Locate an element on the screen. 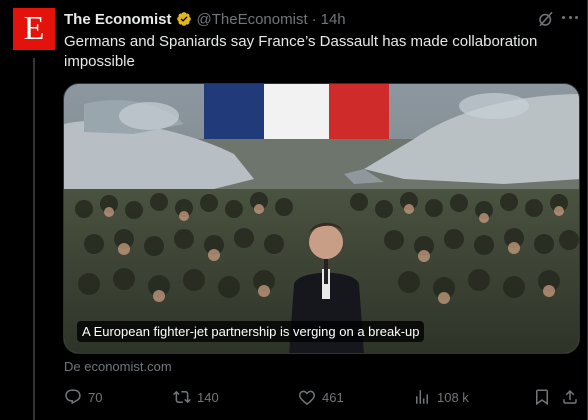 This screenshot has width=588, height=420. views-count: 108 k is located at coordinates (453, 397).